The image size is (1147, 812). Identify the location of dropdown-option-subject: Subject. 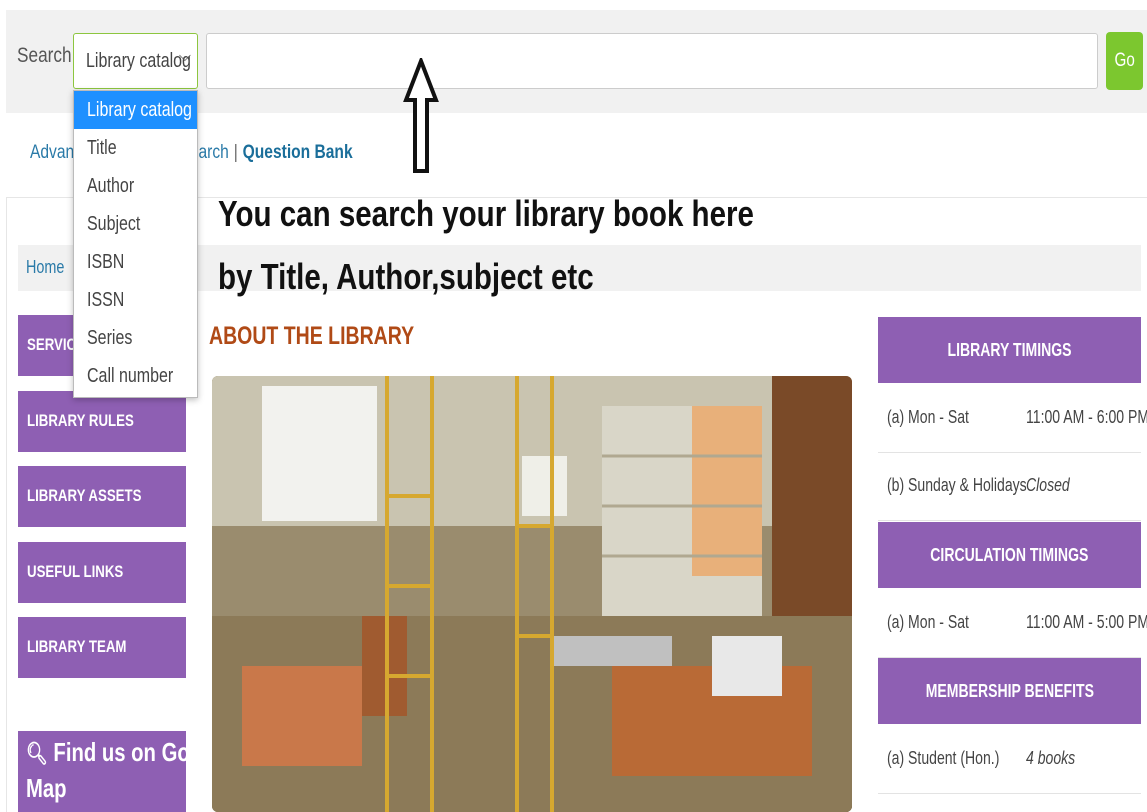
(135, 224).